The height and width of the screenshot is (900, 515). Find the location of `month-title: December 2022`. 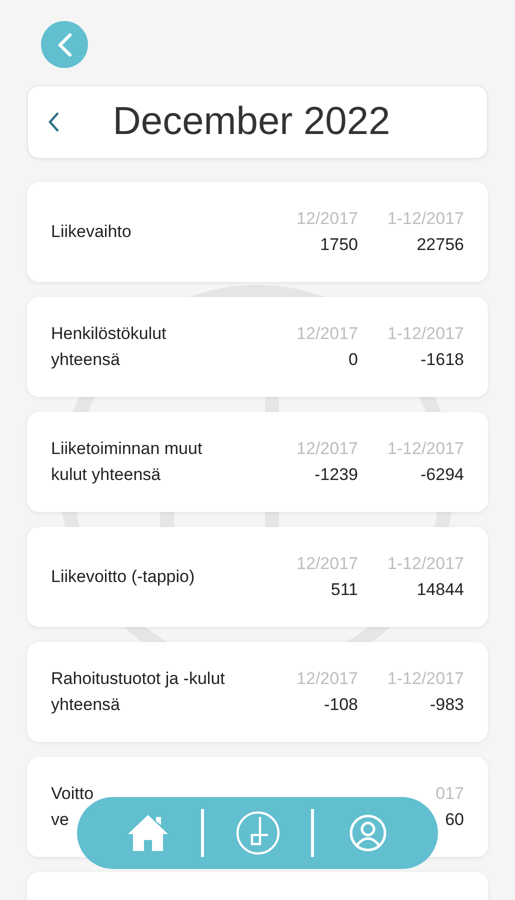

month-title: December 2022 is located at coordinates (252, 122).